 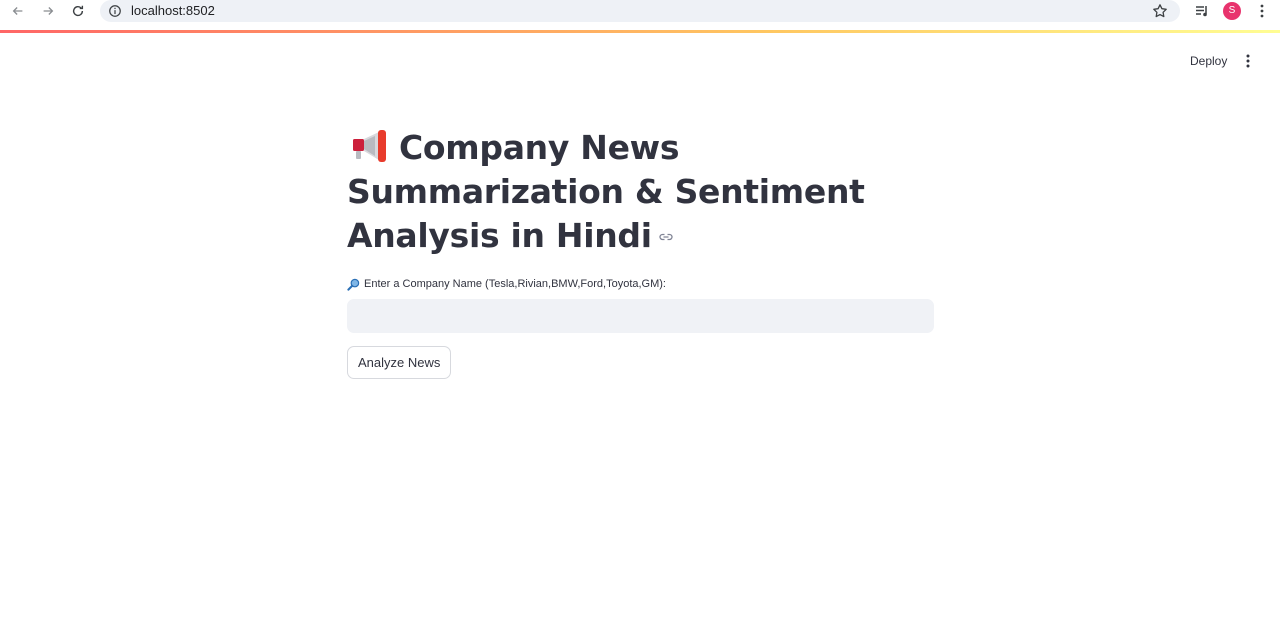 What do you see at coordinates (640, 316) in the screenshot?
I see `company-name-input` at bounding box center [640, 316].